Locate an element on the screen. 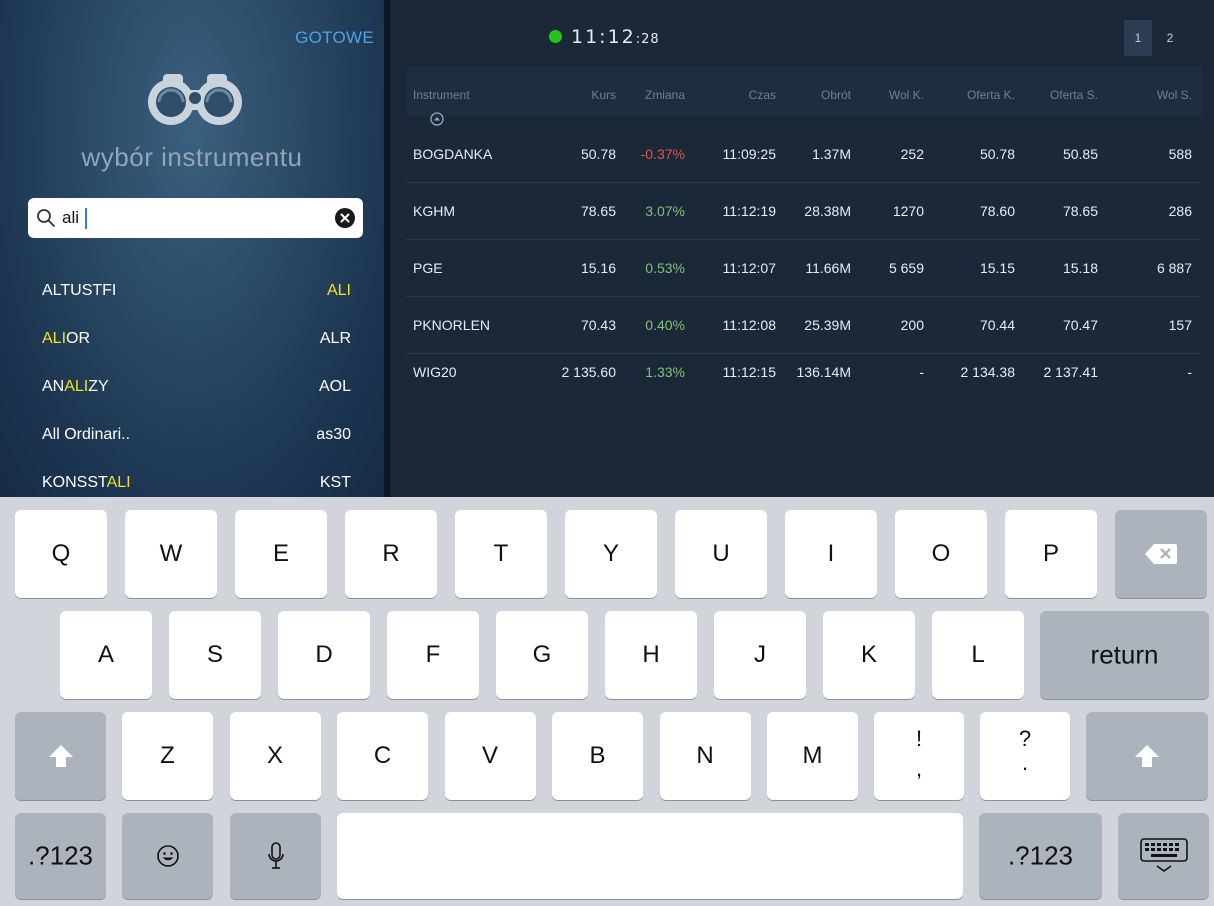 The height and width of the screenshot is (906, 1214). search-result-item: ANALIZY AOL is located at coordinates (192, 390).